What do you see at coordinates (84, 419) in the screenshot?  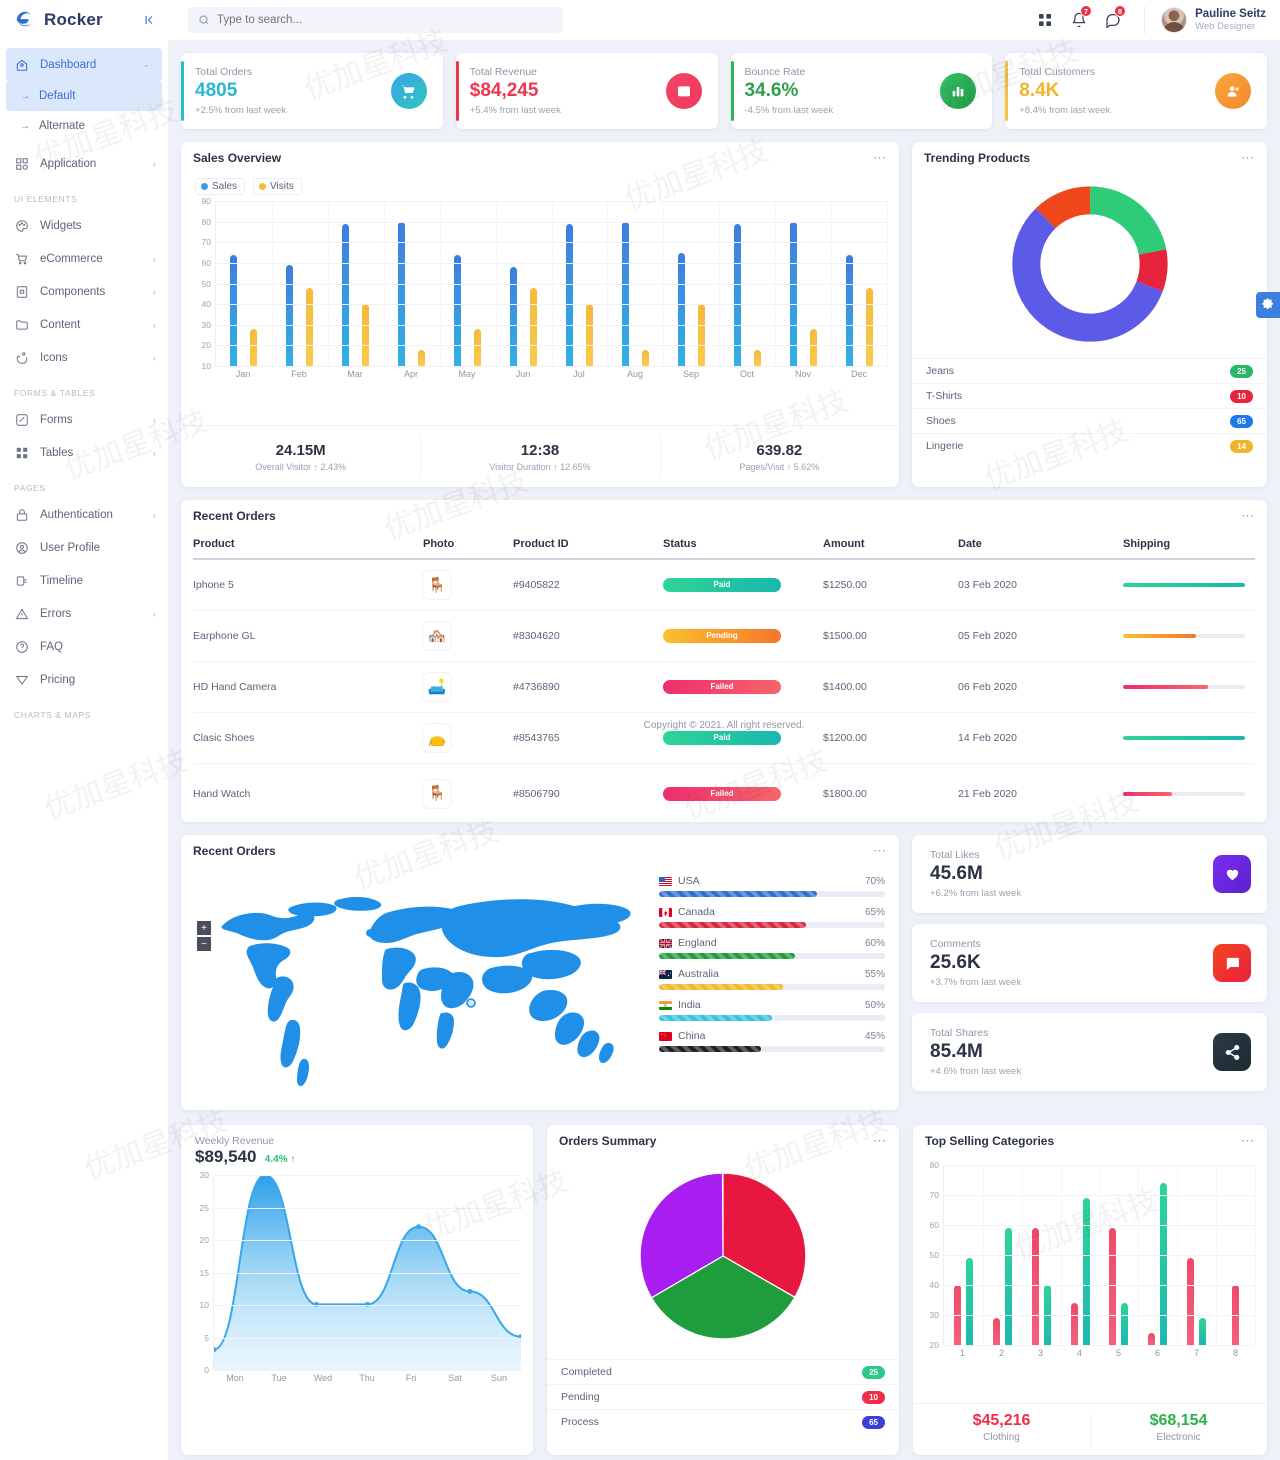 I see `sidebar-item-forms: Forms ‹` at bounding box center [84, 419].